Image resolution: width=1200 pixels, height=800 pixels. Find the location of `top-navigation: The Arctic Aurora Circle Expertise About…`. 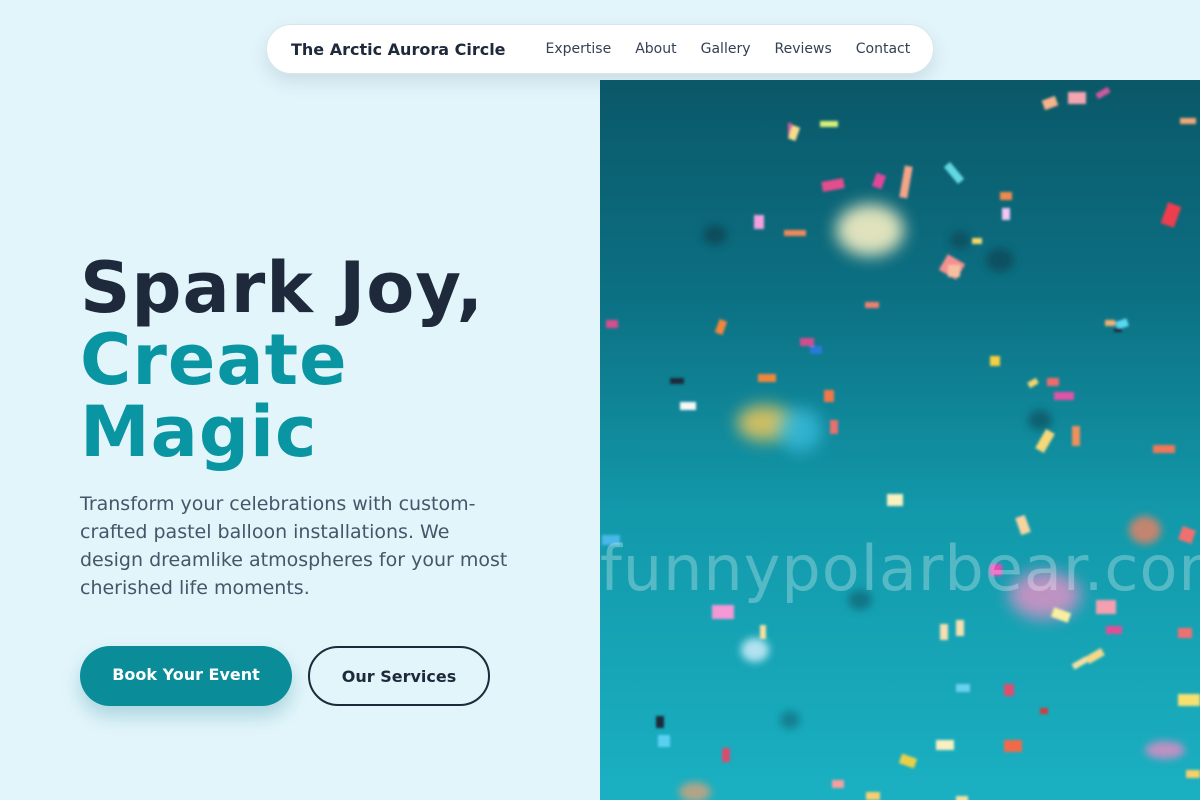

top-navigation: The Arctic Aurora Circle Expertise About… is located at coordinates (600, 49).